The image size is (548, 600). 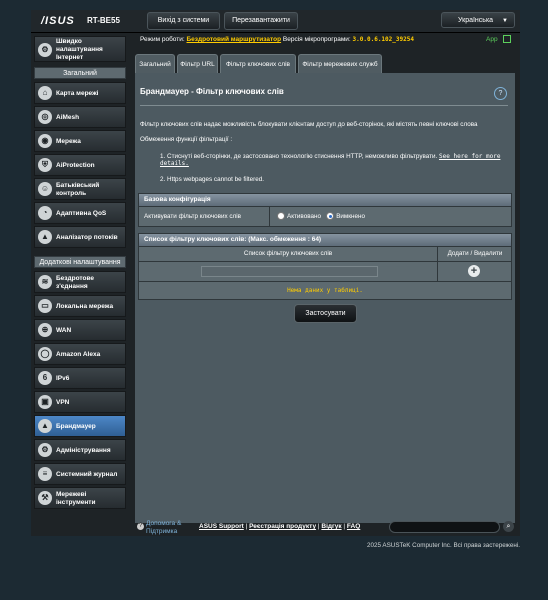 I want to click on footer-link-faq: FAQ, so click(x=353, y=526).